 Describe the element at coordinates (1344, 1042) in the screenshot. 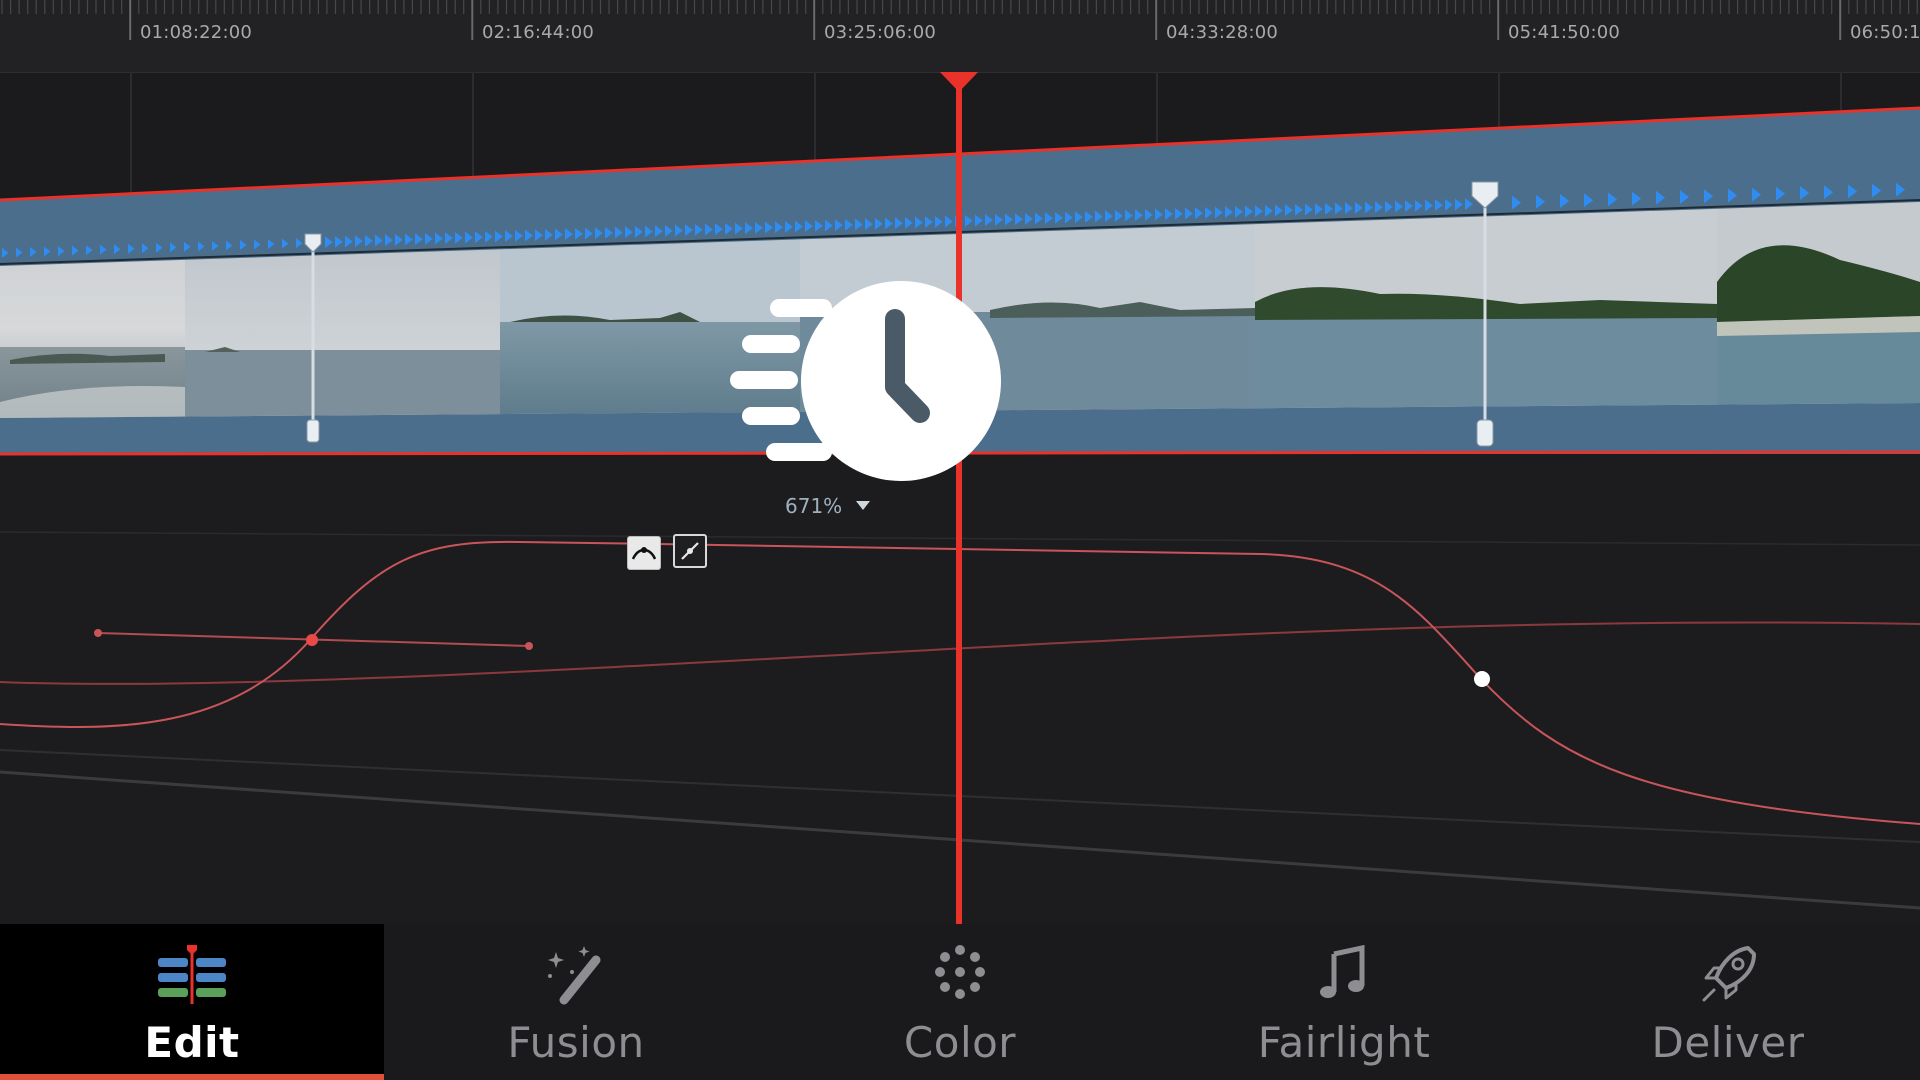

I see `tab-label: Fairlight` at that location.